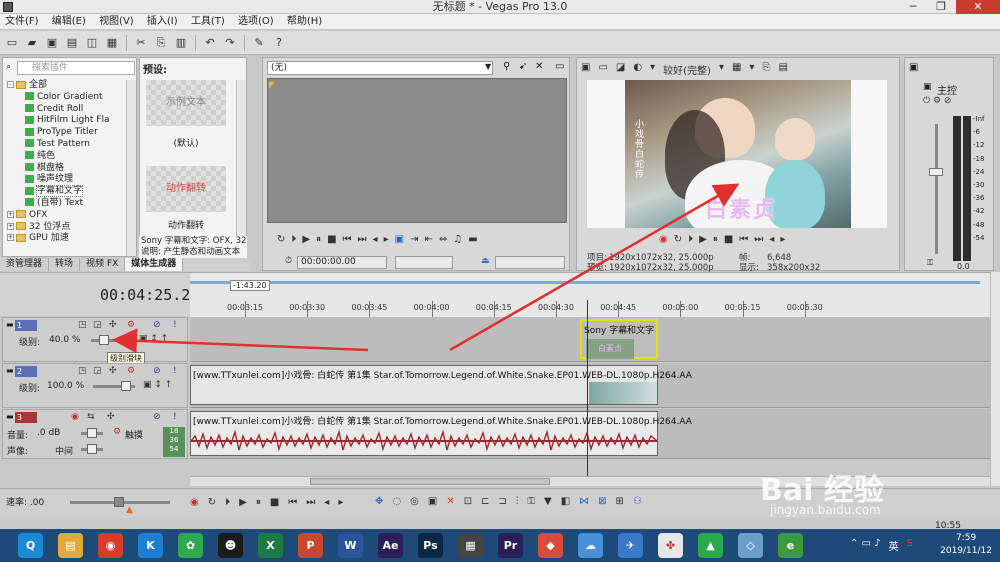 The image size is (1000, 562). Describe the element at coordinates (210, 43) in the screenshot. I see `undo-icon: ↶` at that location.